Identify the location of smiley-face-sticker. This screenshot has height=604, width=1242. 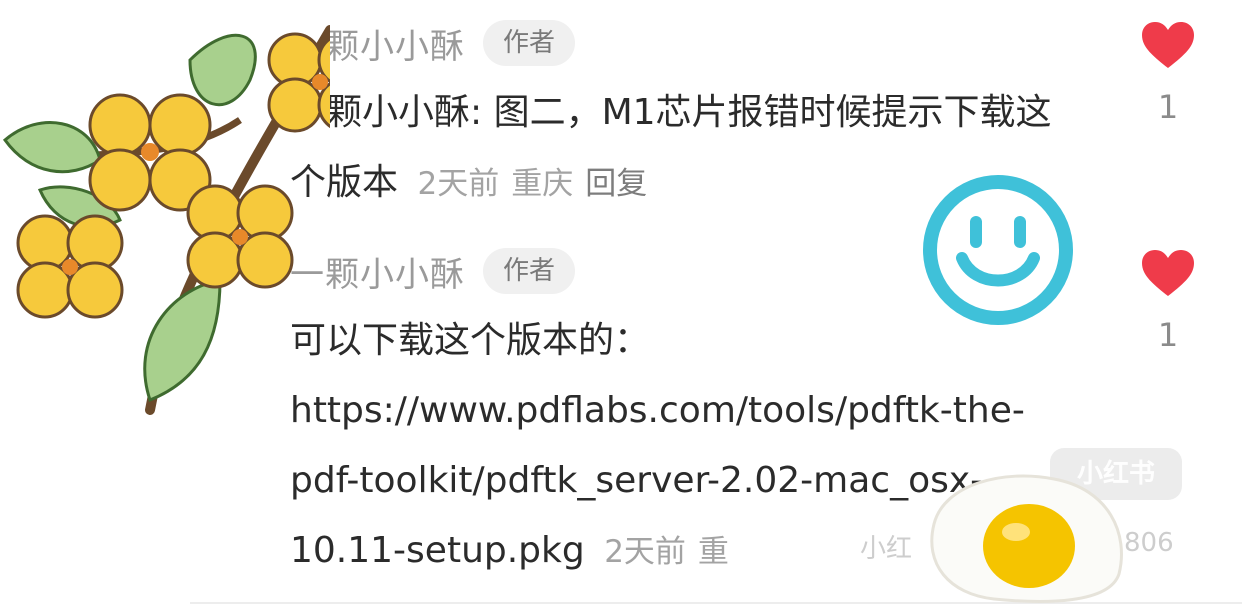
(998, 250).